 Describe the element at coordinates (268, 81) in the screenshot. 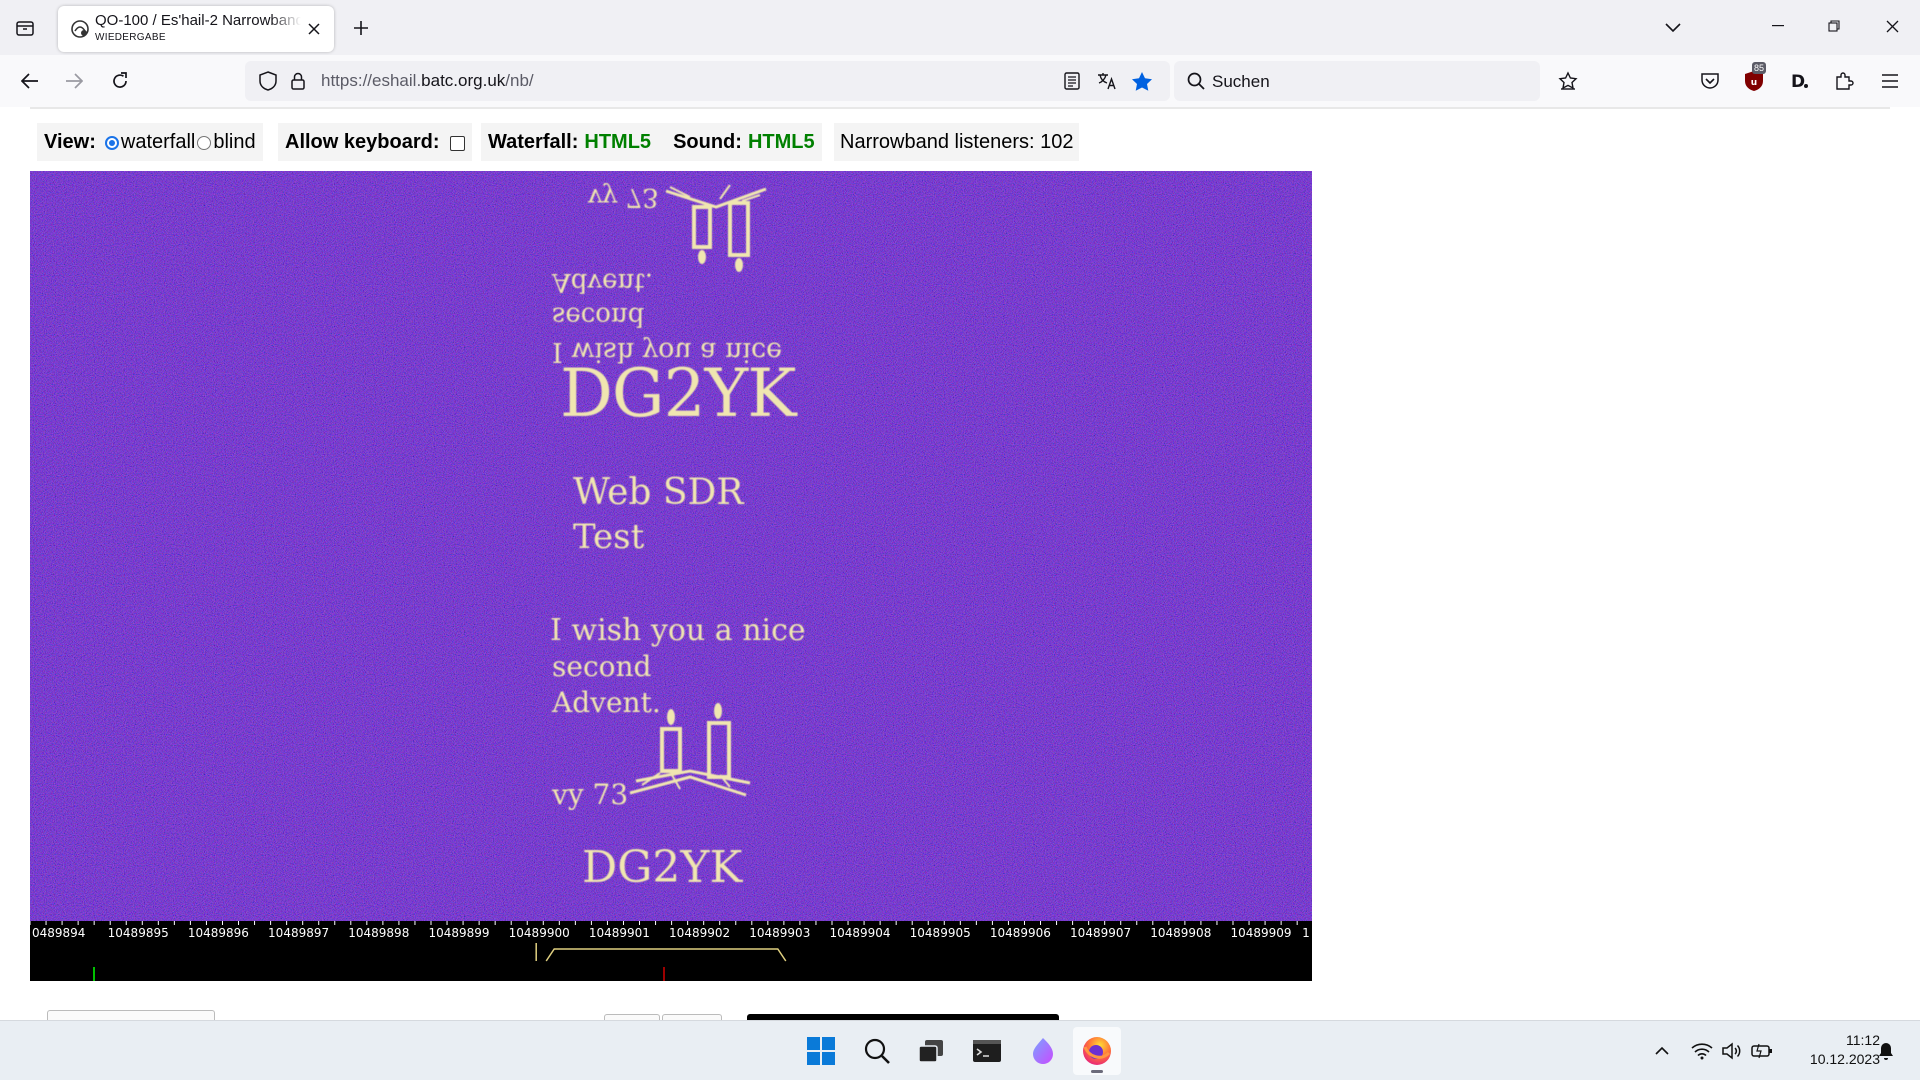

I see `tracking-protection-shield-icon` at that location.